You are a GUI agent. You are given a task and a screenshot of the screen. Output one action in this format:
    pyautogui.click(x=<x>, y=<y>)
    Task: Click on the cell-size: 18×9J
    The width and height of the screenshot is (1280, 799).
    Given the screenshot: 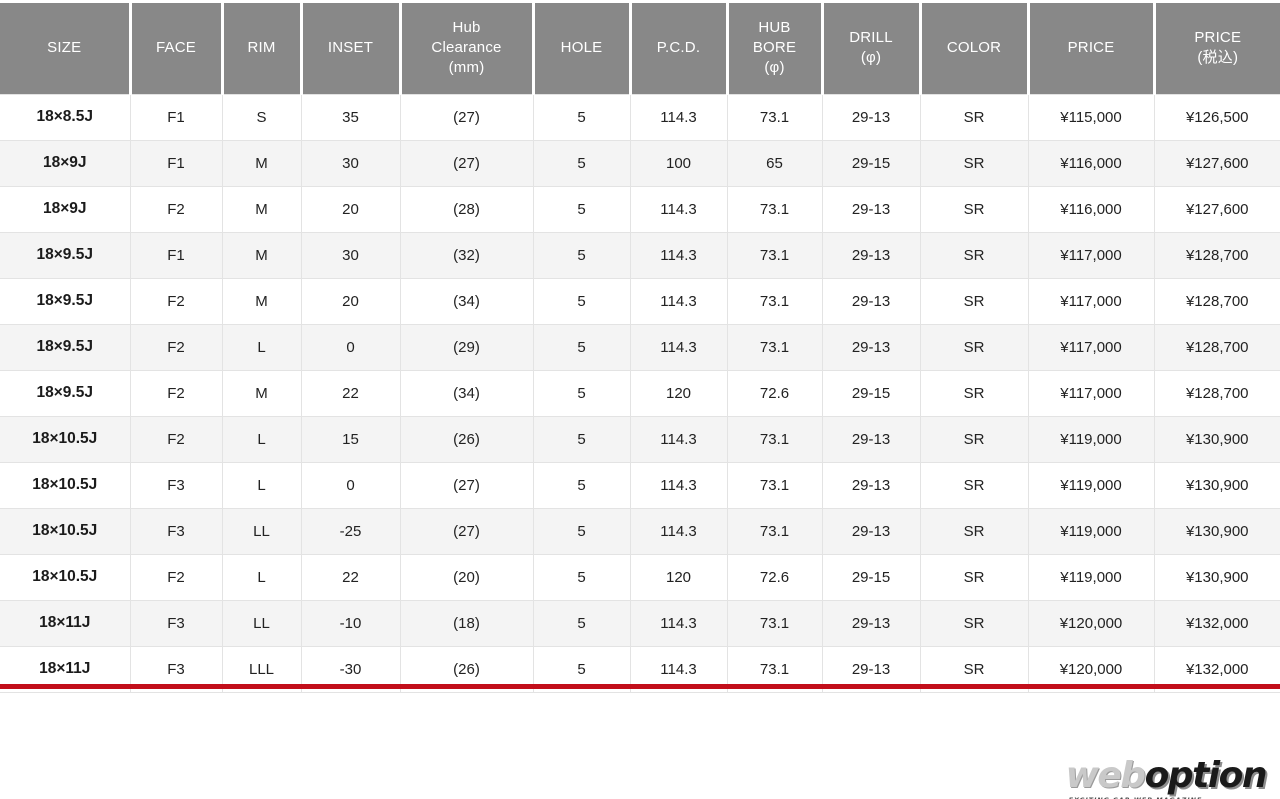 What is the action you would take?
    pyautogui.click(x=65, y=209)
    